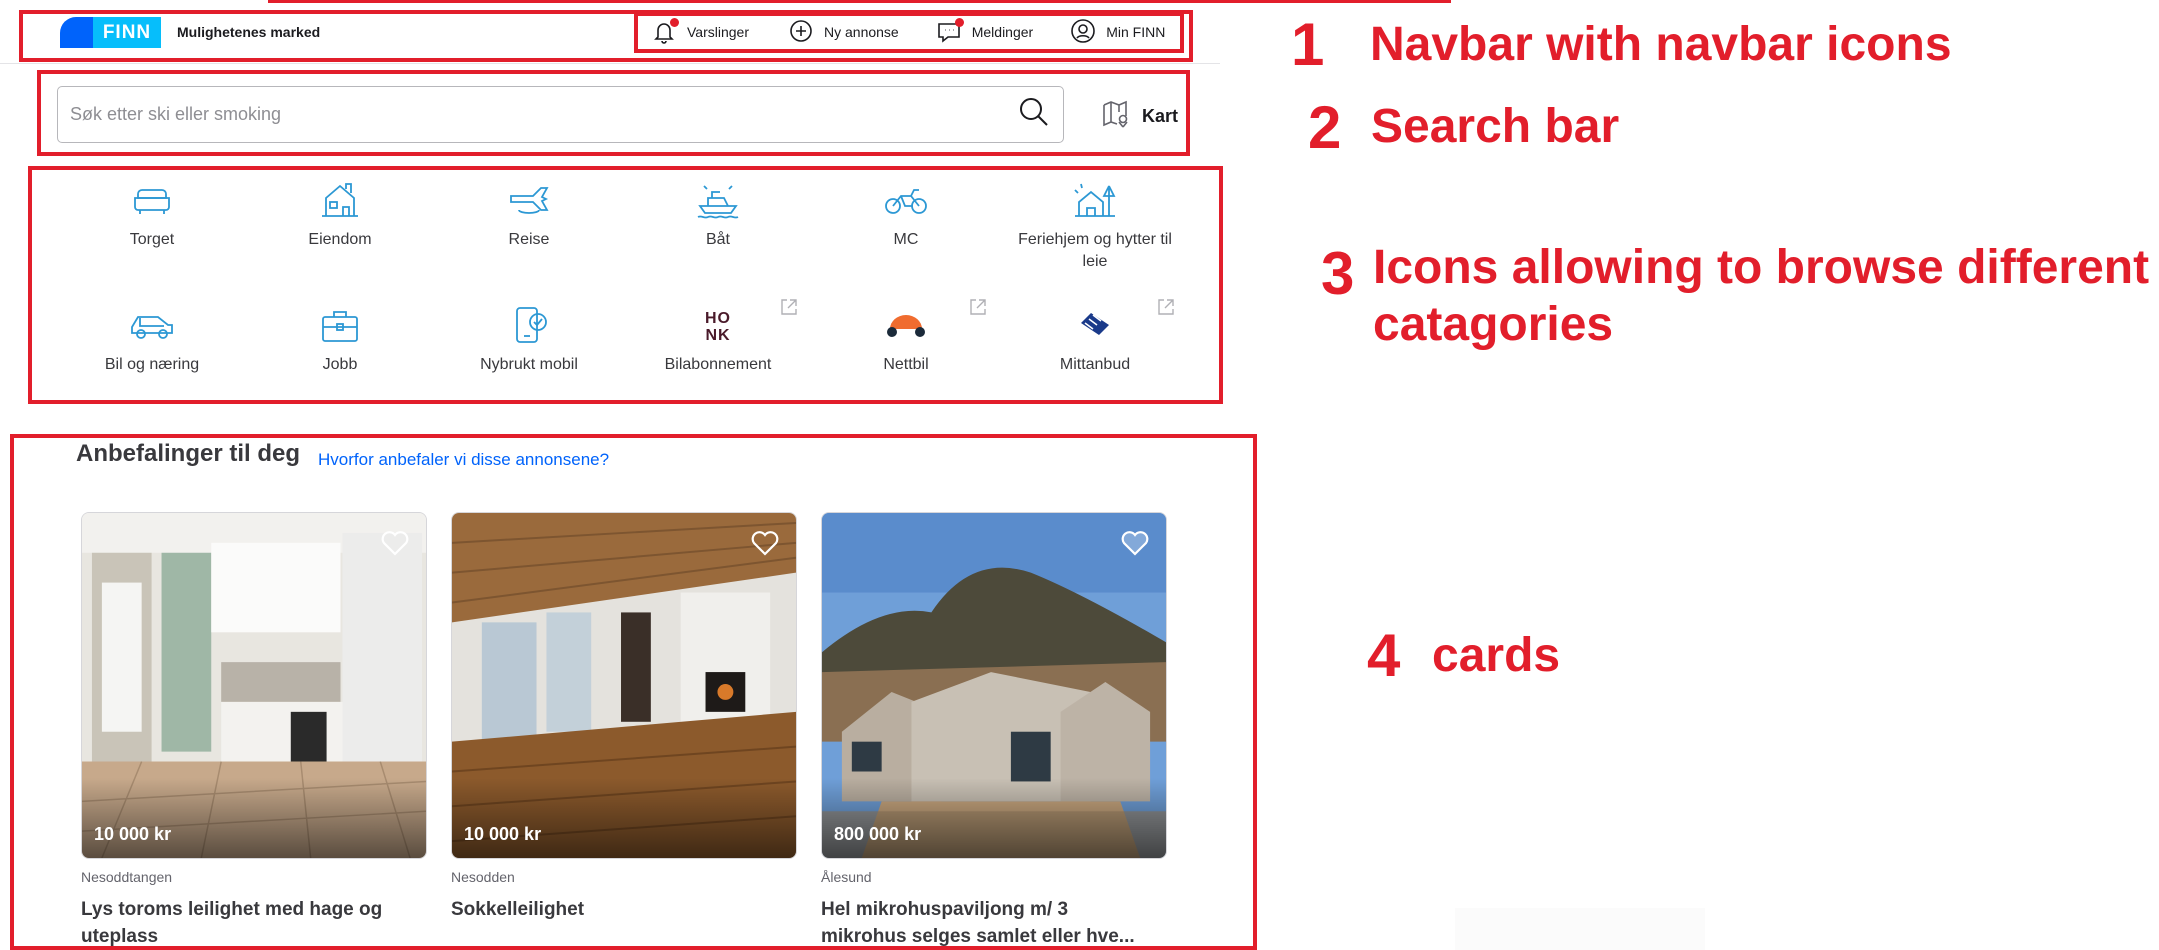  I want to click on annotation-number: 3, so click(1338, 273).